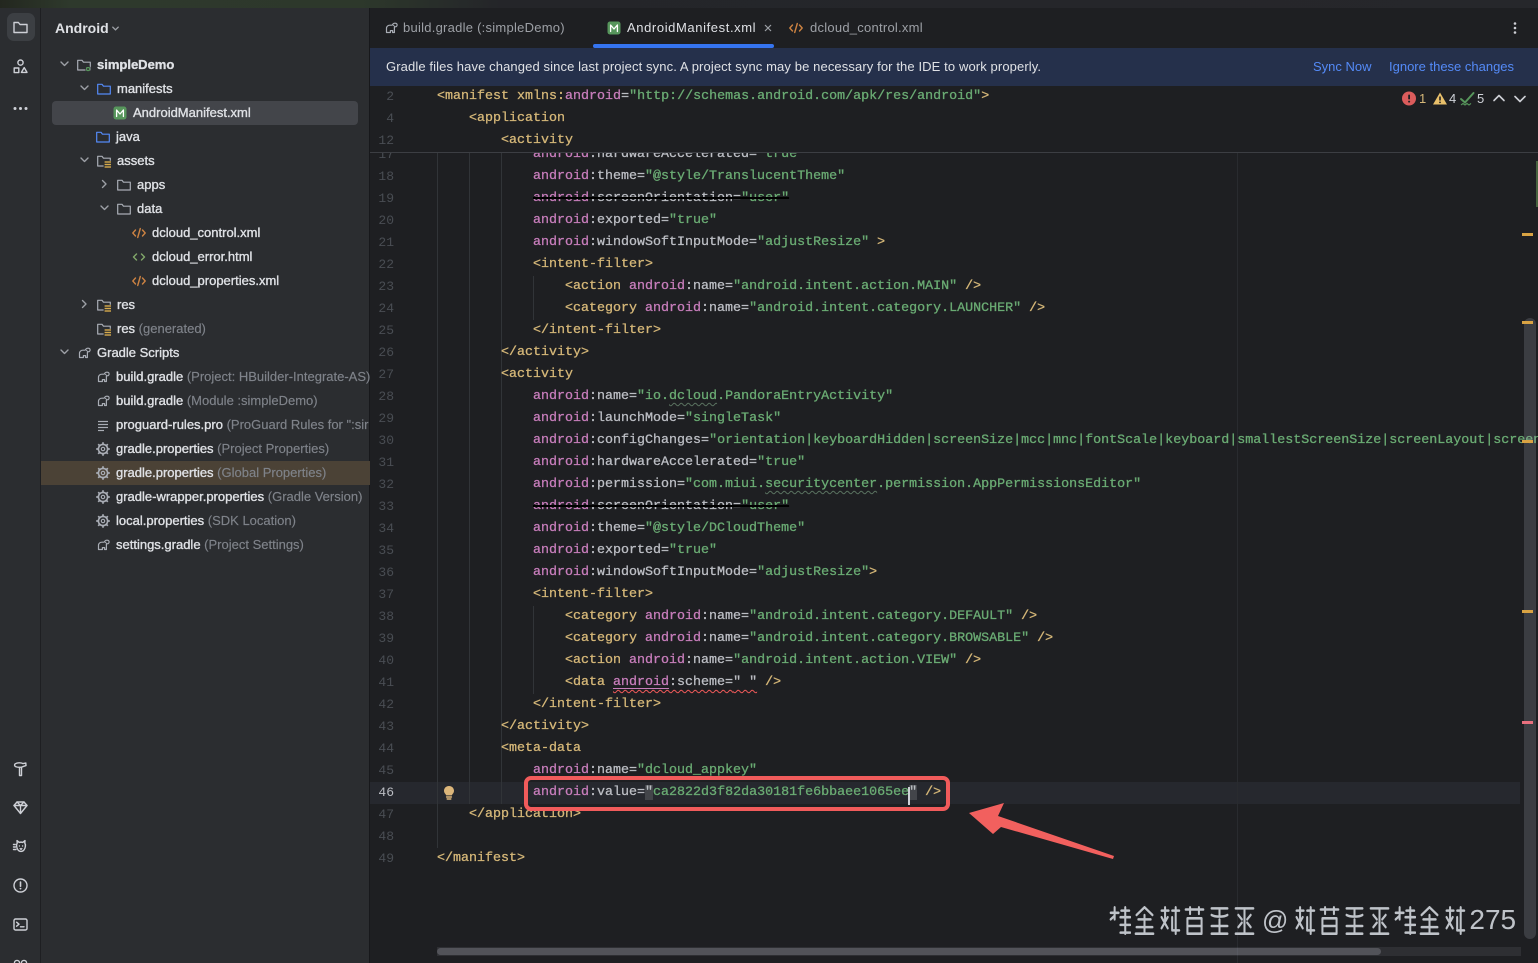  I want to click on svg-text: 5, so click(1480, 98).